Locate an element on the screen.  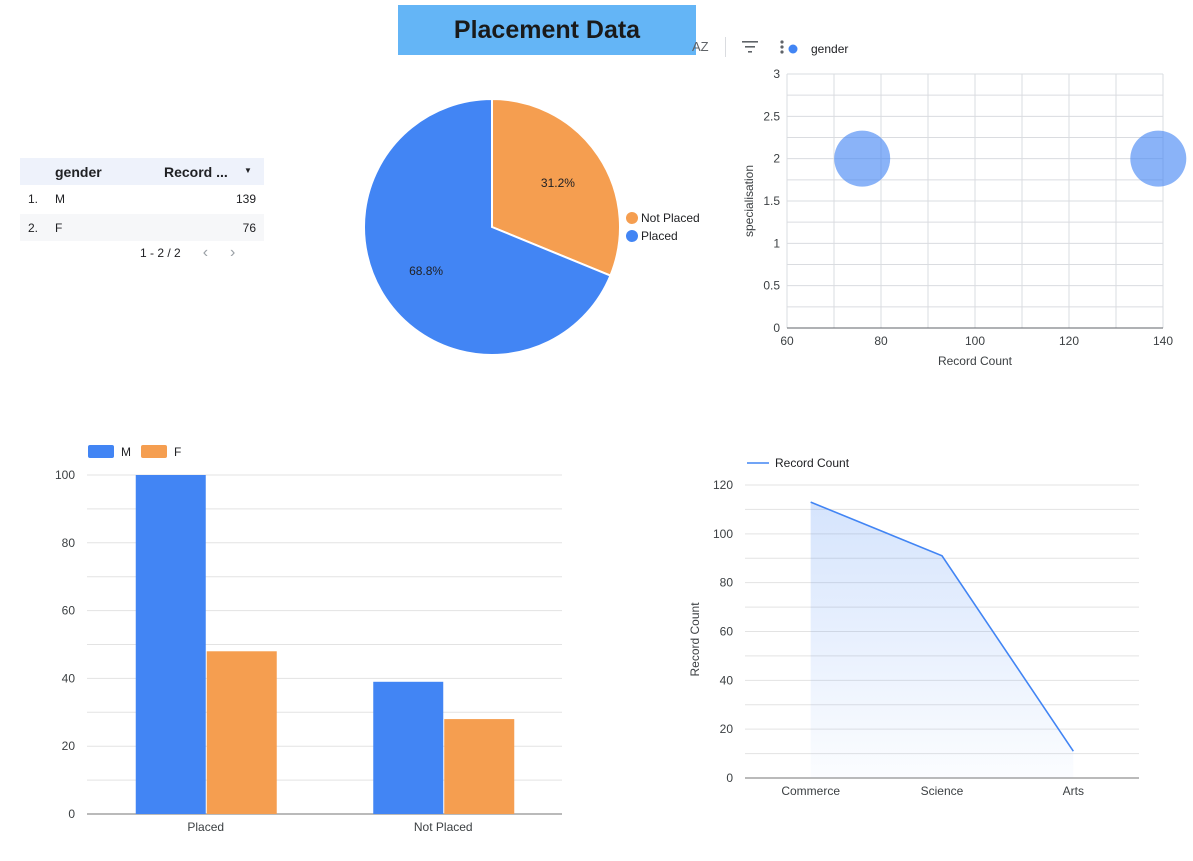
x-tick-label: Commerce is located at coordinates (810, 791).